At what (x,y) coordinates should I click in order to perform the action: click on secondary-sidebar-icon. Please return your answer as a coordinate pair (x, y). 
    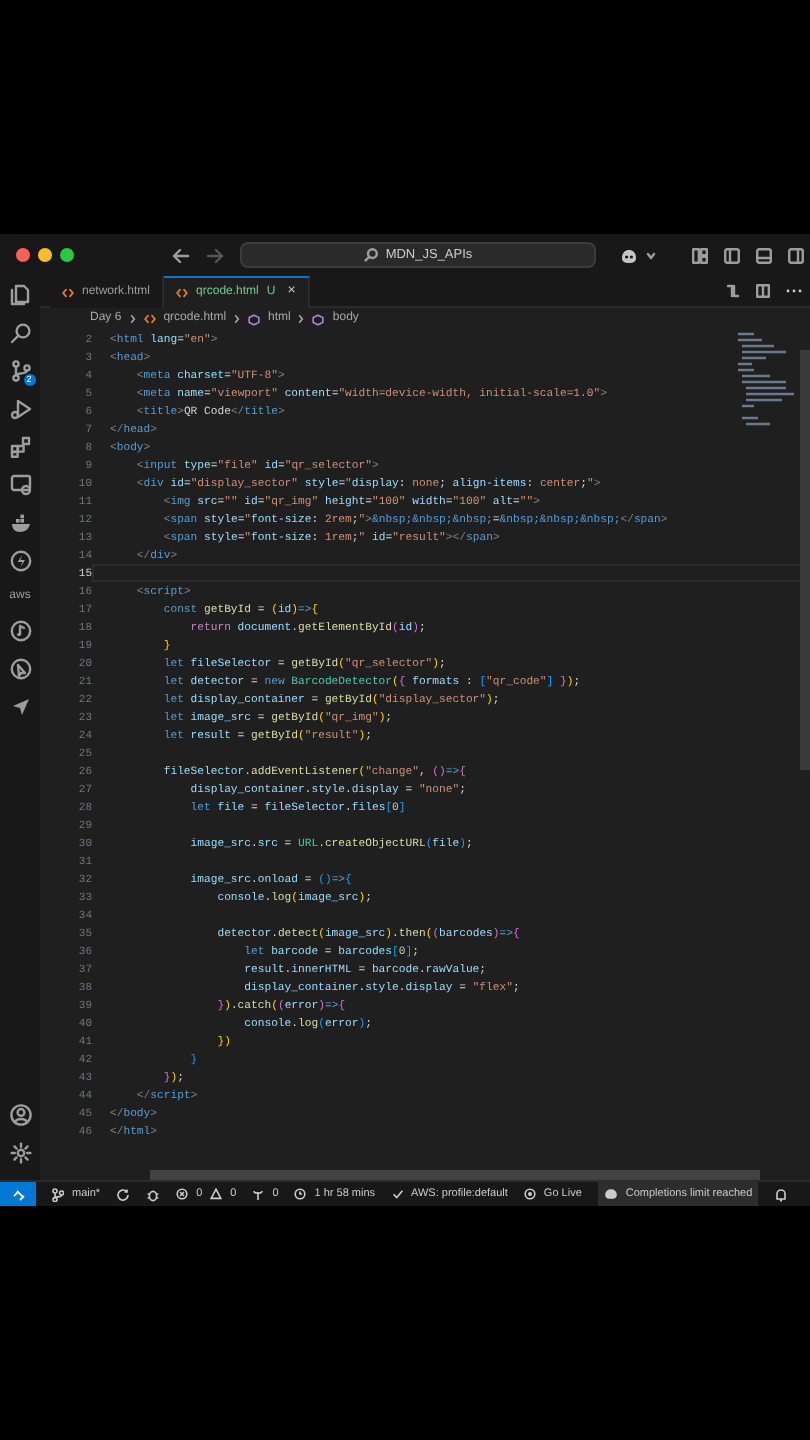
    Looking at the image, I should click on (796, 255).